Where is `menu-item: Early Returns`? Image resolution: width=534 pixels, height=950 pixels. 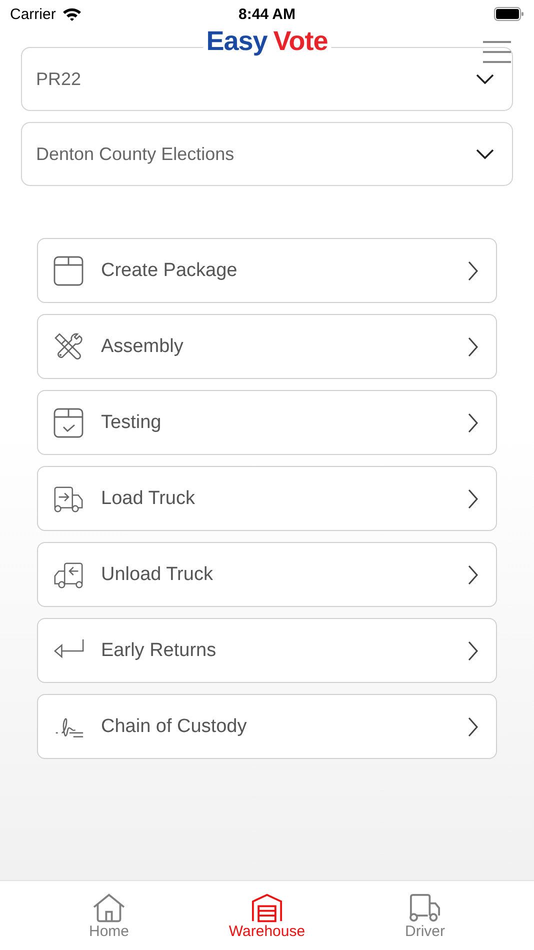 menu-item: Early Returns is located at coordinates (267, 650).